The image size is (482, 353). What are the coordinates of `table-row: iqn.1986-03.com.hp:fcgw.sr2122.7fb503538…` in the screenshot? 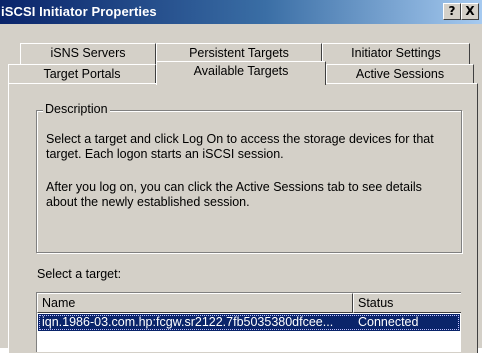 It's located at (249, 322).